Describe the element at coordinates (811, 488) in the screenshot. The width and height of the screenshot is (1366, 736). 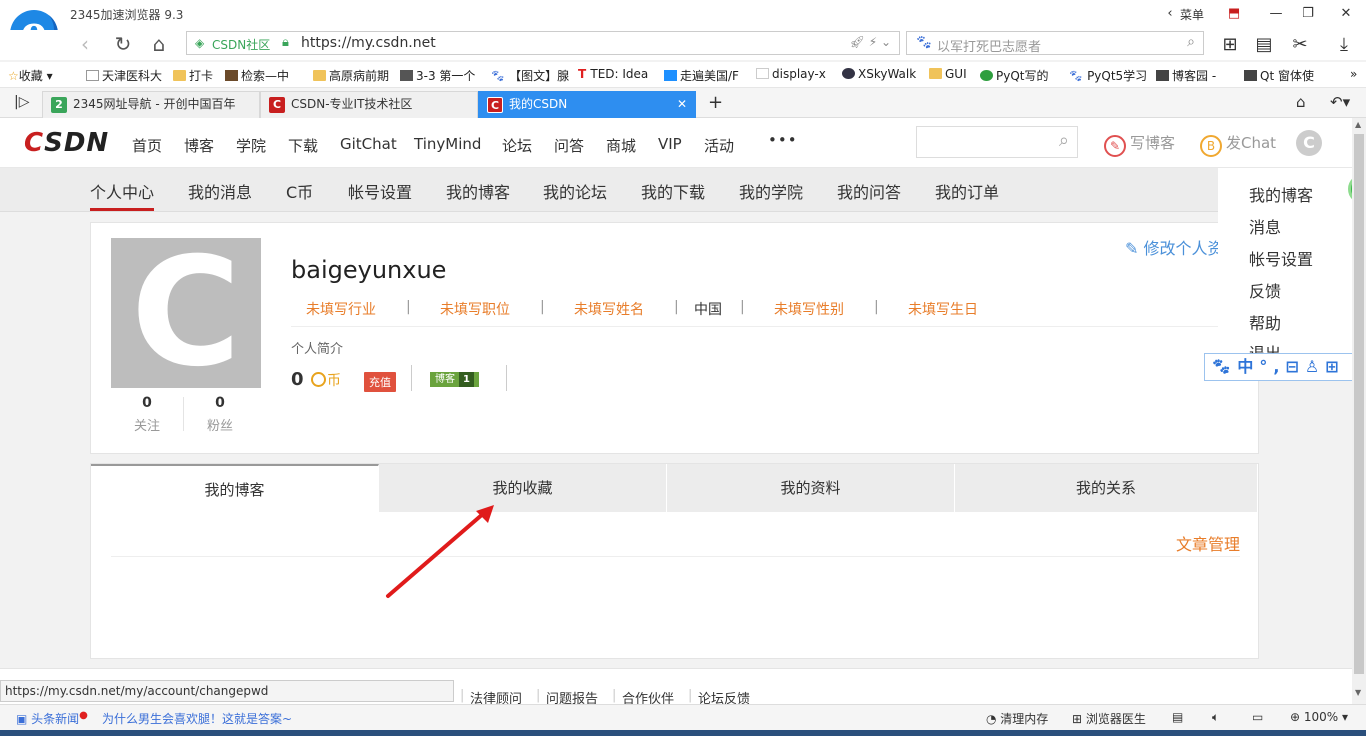
I see `tab-my-profile: 我的资料` at that location.